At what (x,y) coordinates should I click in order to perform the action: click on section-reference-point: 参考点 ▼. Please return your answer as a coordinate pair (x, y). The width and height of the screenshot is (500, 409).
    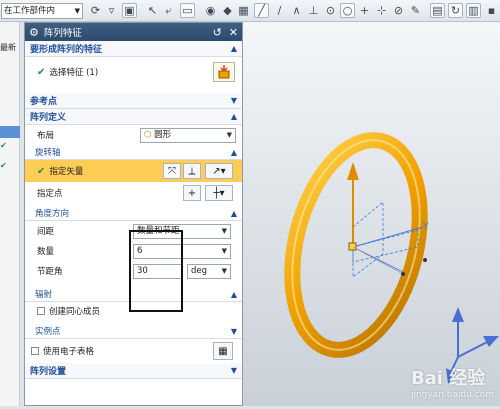
    Looking at the image, I should click on (133, 101).